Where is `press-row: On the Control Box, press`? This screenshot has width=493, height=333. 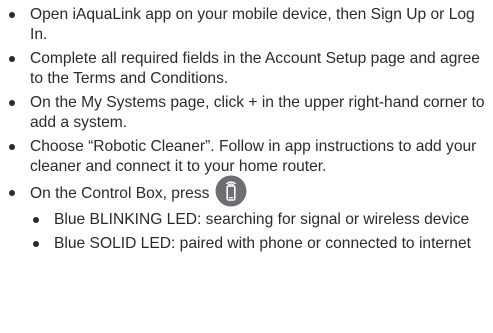 press-row: On the Control Box, press is located at coordinates (258, 191).